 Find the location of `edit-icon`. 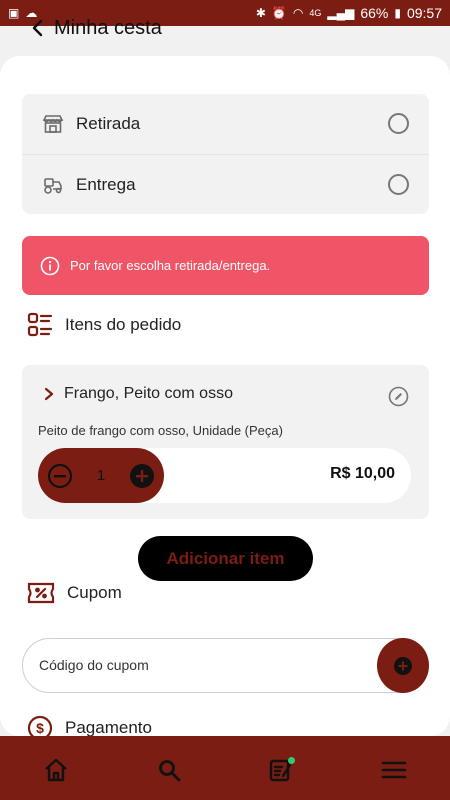

edit-icon is located at coordinates (398, 396).